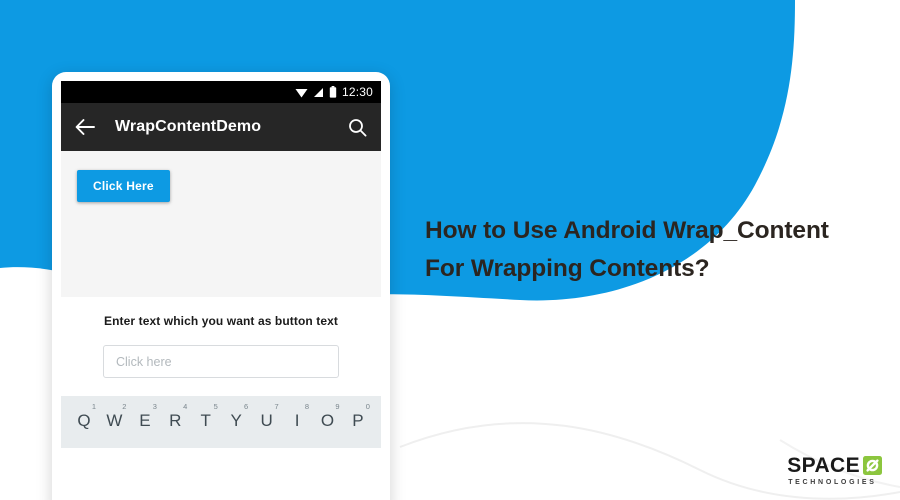  I want to click on key-y: 6 Y, so click(236, 416).